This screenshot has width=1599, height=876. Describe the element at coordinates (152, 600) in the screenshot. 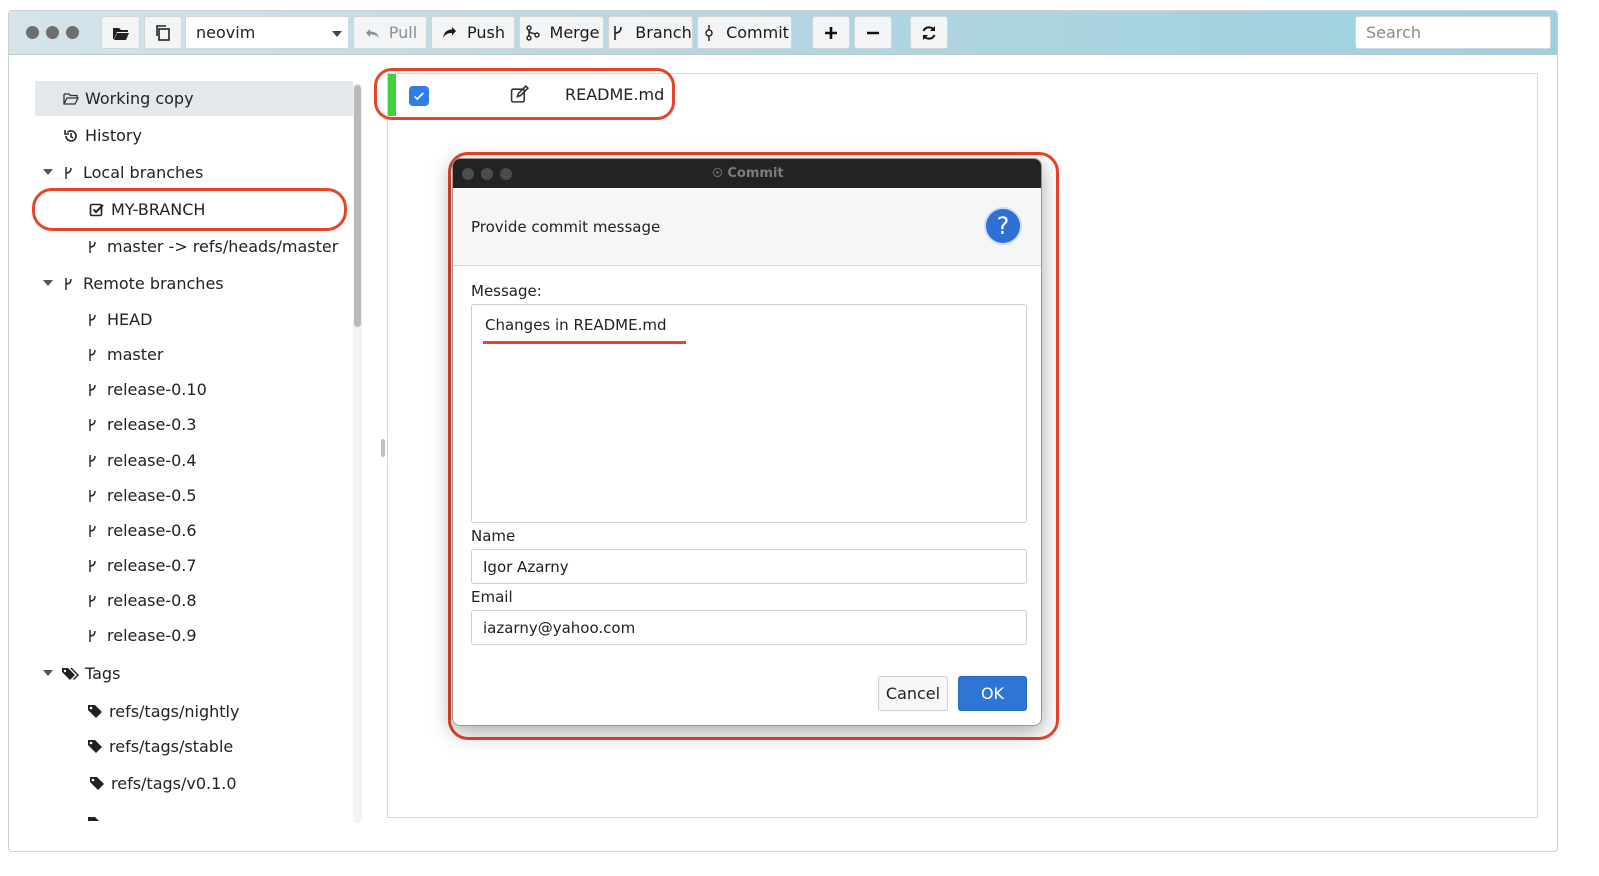

I see `sidebar-item-label: release-0.8` at that location.